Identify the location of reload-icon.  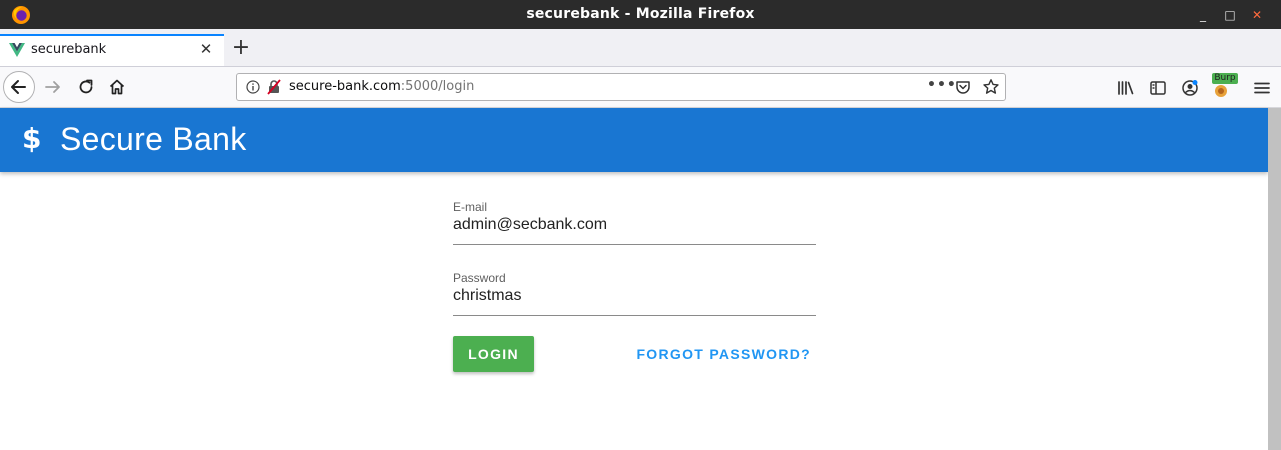
(86, 87).